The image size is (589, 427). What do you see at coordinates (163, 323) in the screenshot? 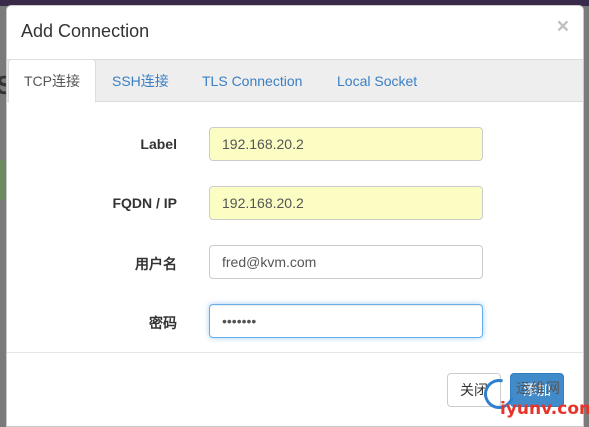
I see `password-field-label: 密码` at bounding box center [163, 323].